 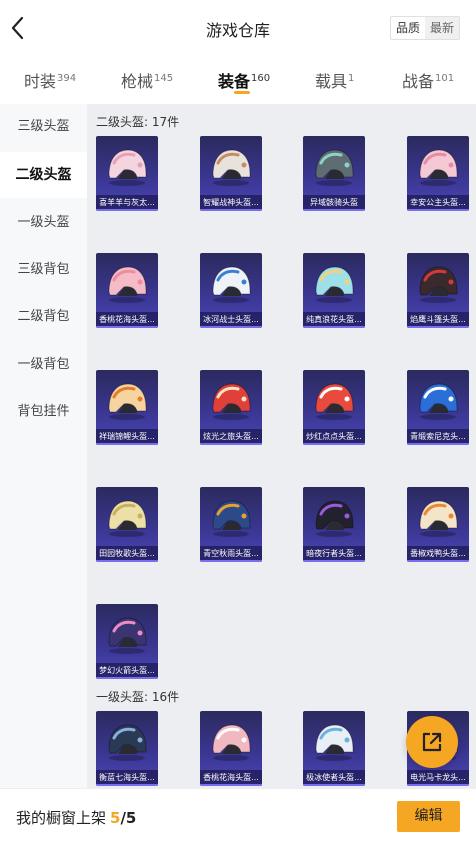 What do you see at coordinates (43, 446) in the screenshot?
I see `sidebar: 三级头盔 二级头盔 一级头盔 三级背包 二级背包 一级背包 背包挂件` at bounding box center [43, 446].